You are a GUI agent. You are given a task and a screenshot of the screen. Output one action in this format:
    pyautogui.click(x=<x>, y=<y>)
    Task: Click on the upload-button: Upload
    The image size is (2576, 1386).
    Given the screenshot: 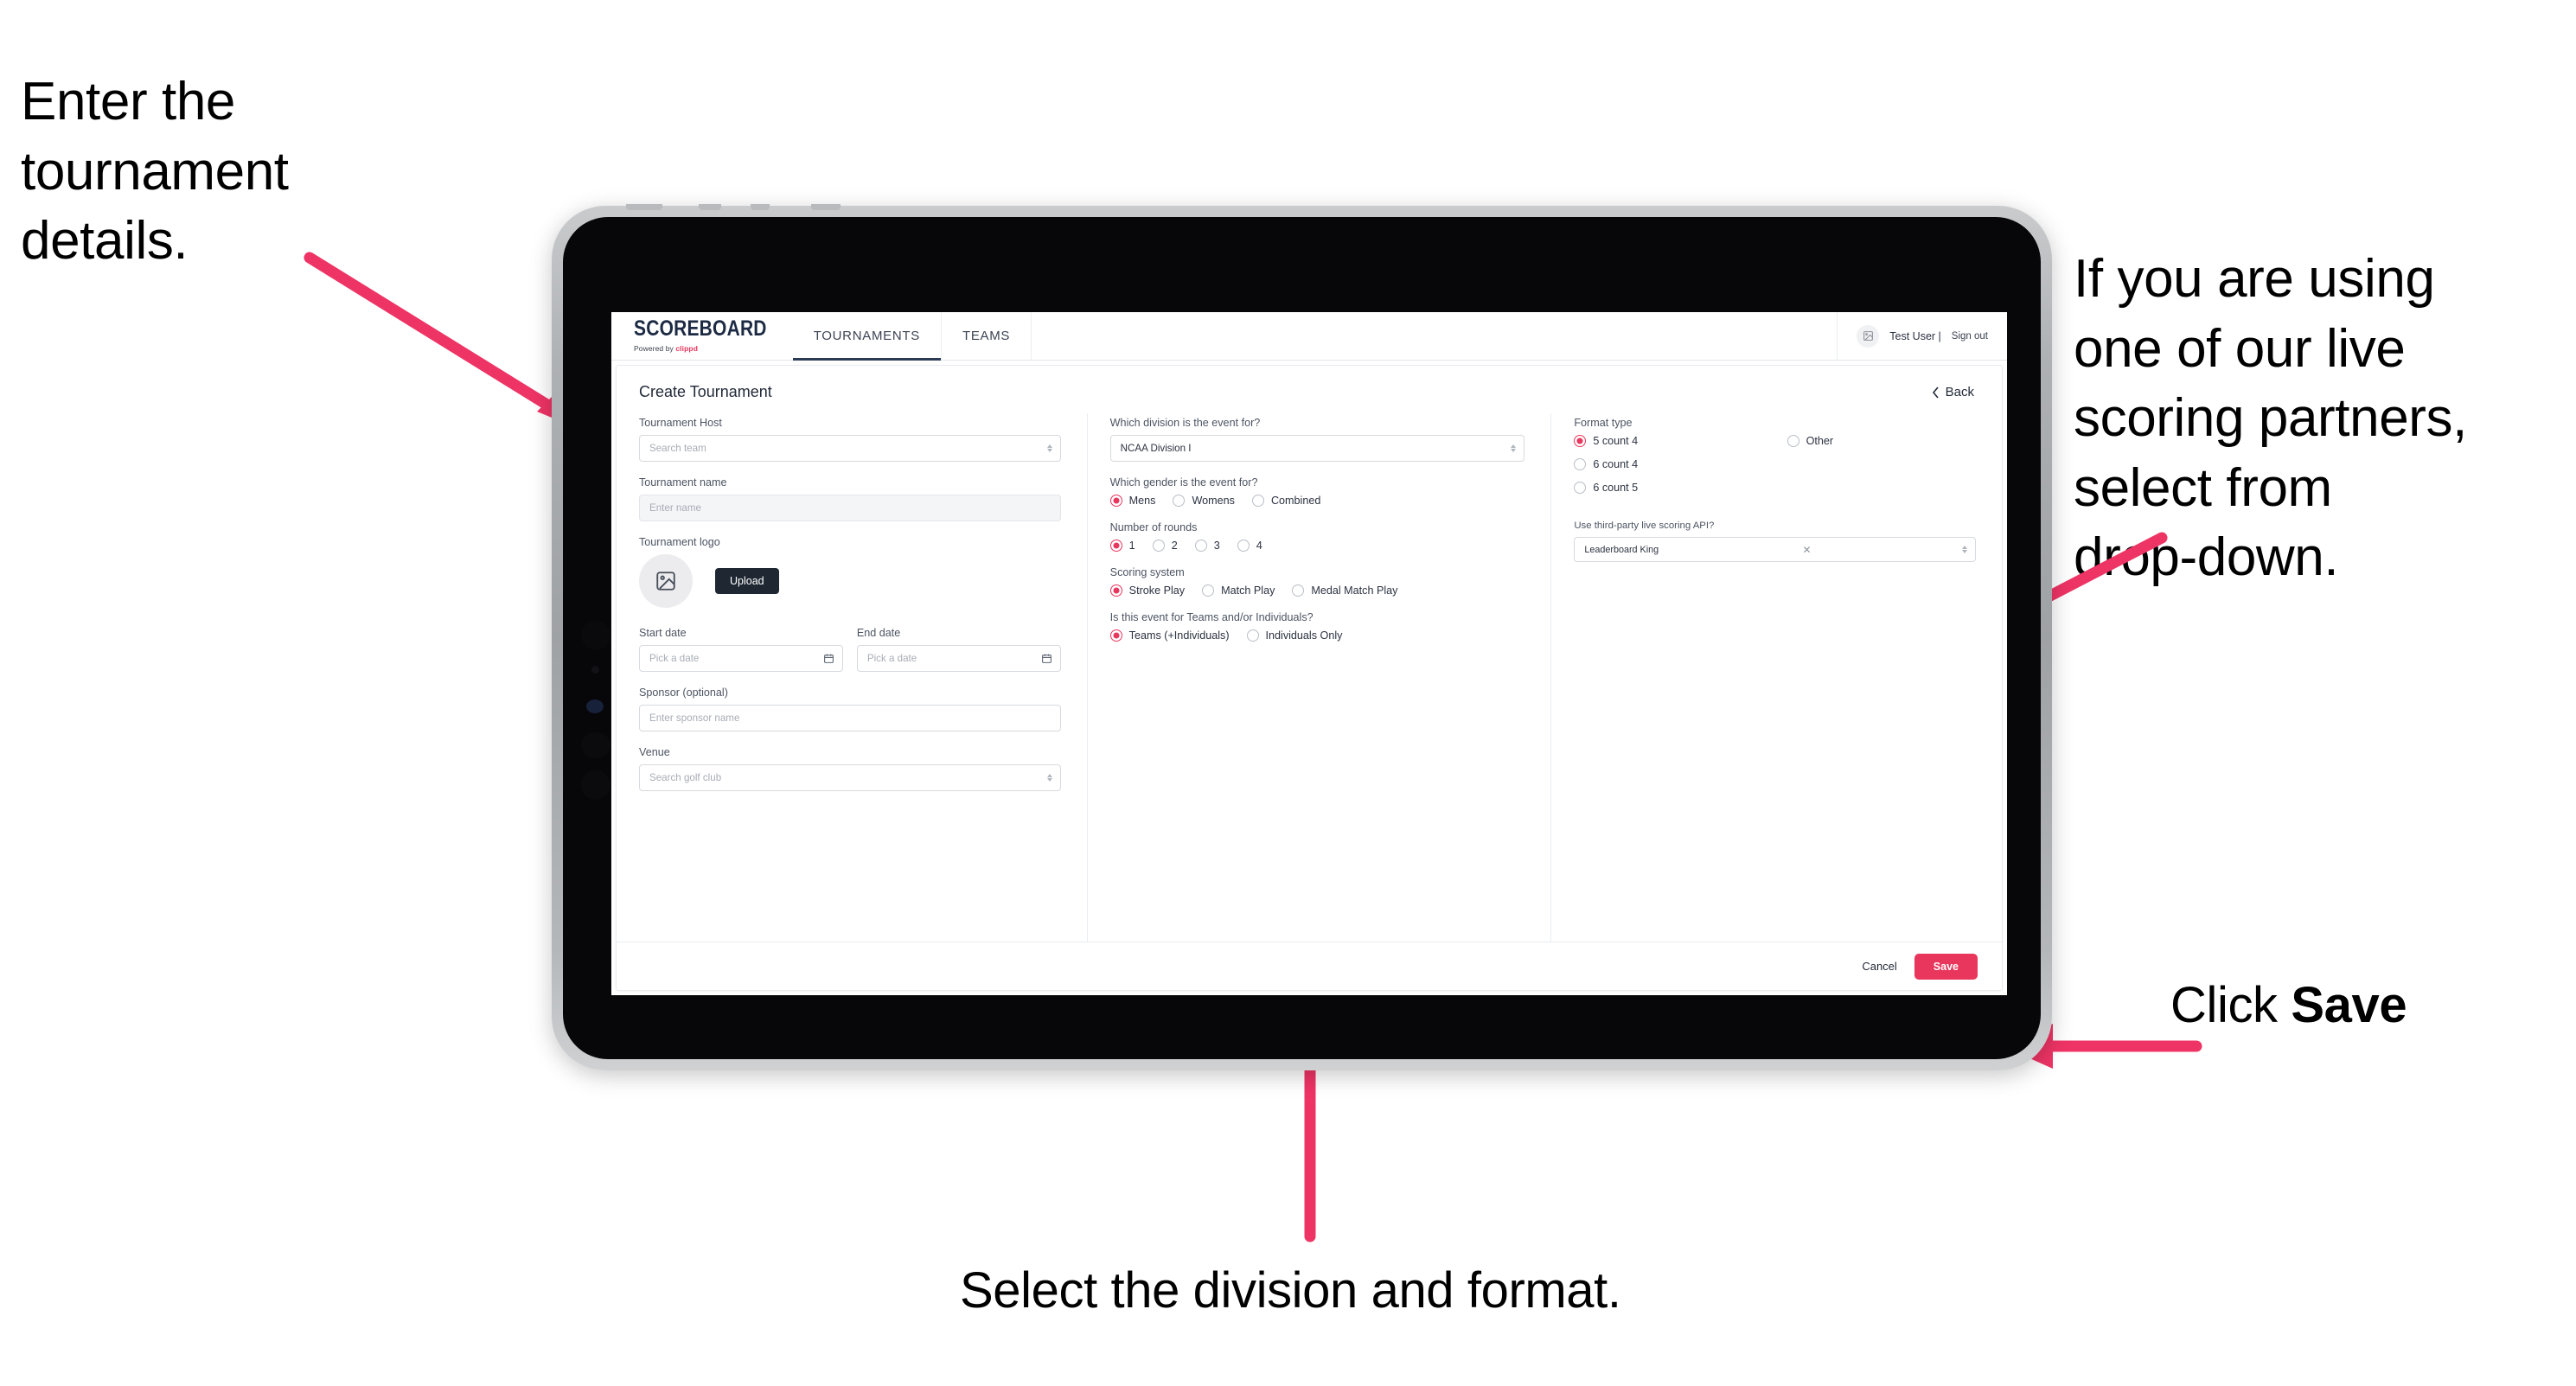 What is the action you would take?
    pyautogui.click(x=747, y=581)
    